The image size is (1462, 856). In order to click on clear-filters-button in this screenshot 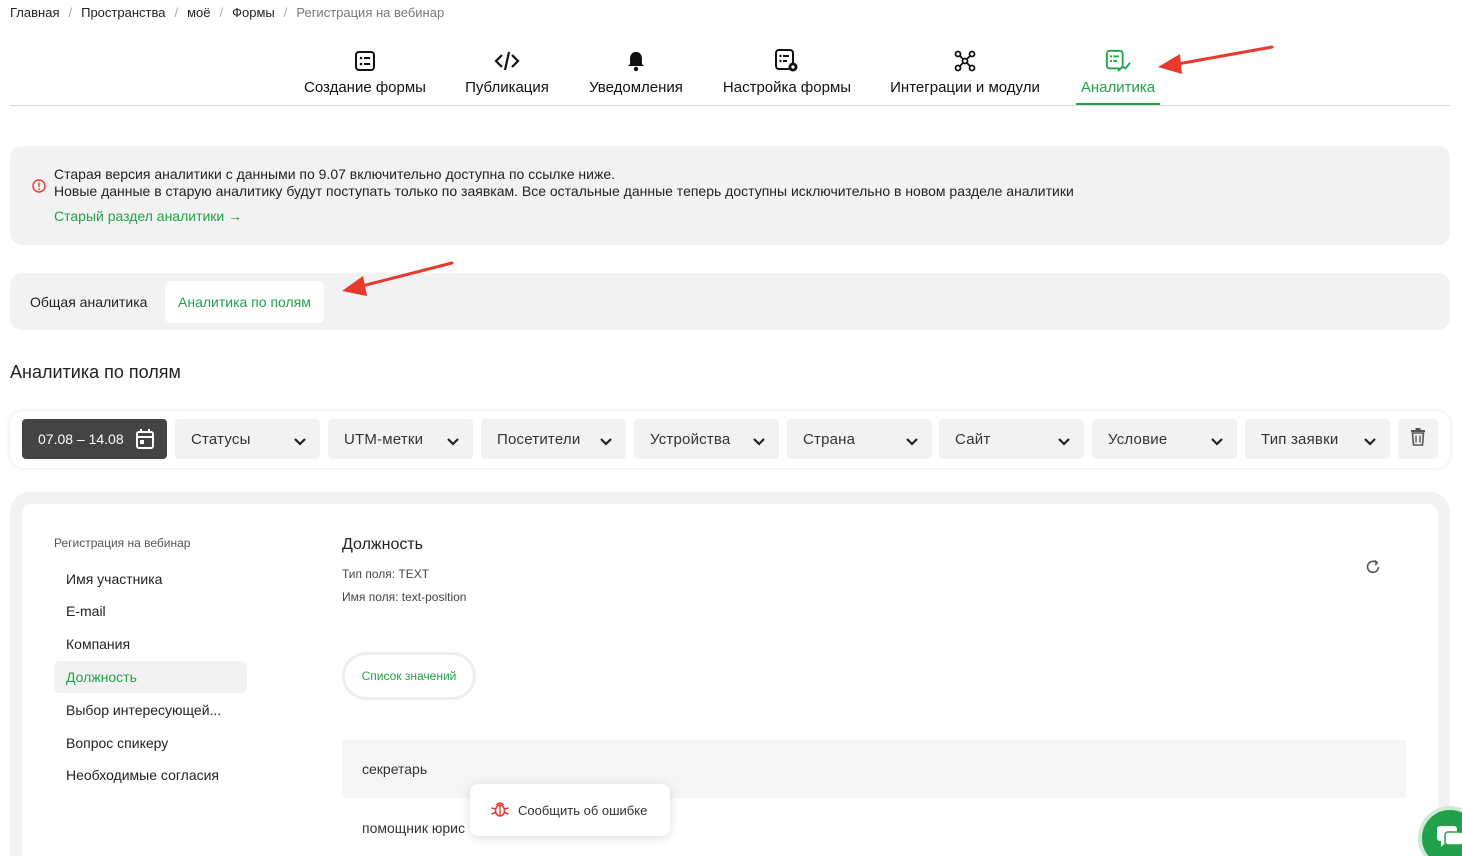, I will do `click(1418, 439)`.